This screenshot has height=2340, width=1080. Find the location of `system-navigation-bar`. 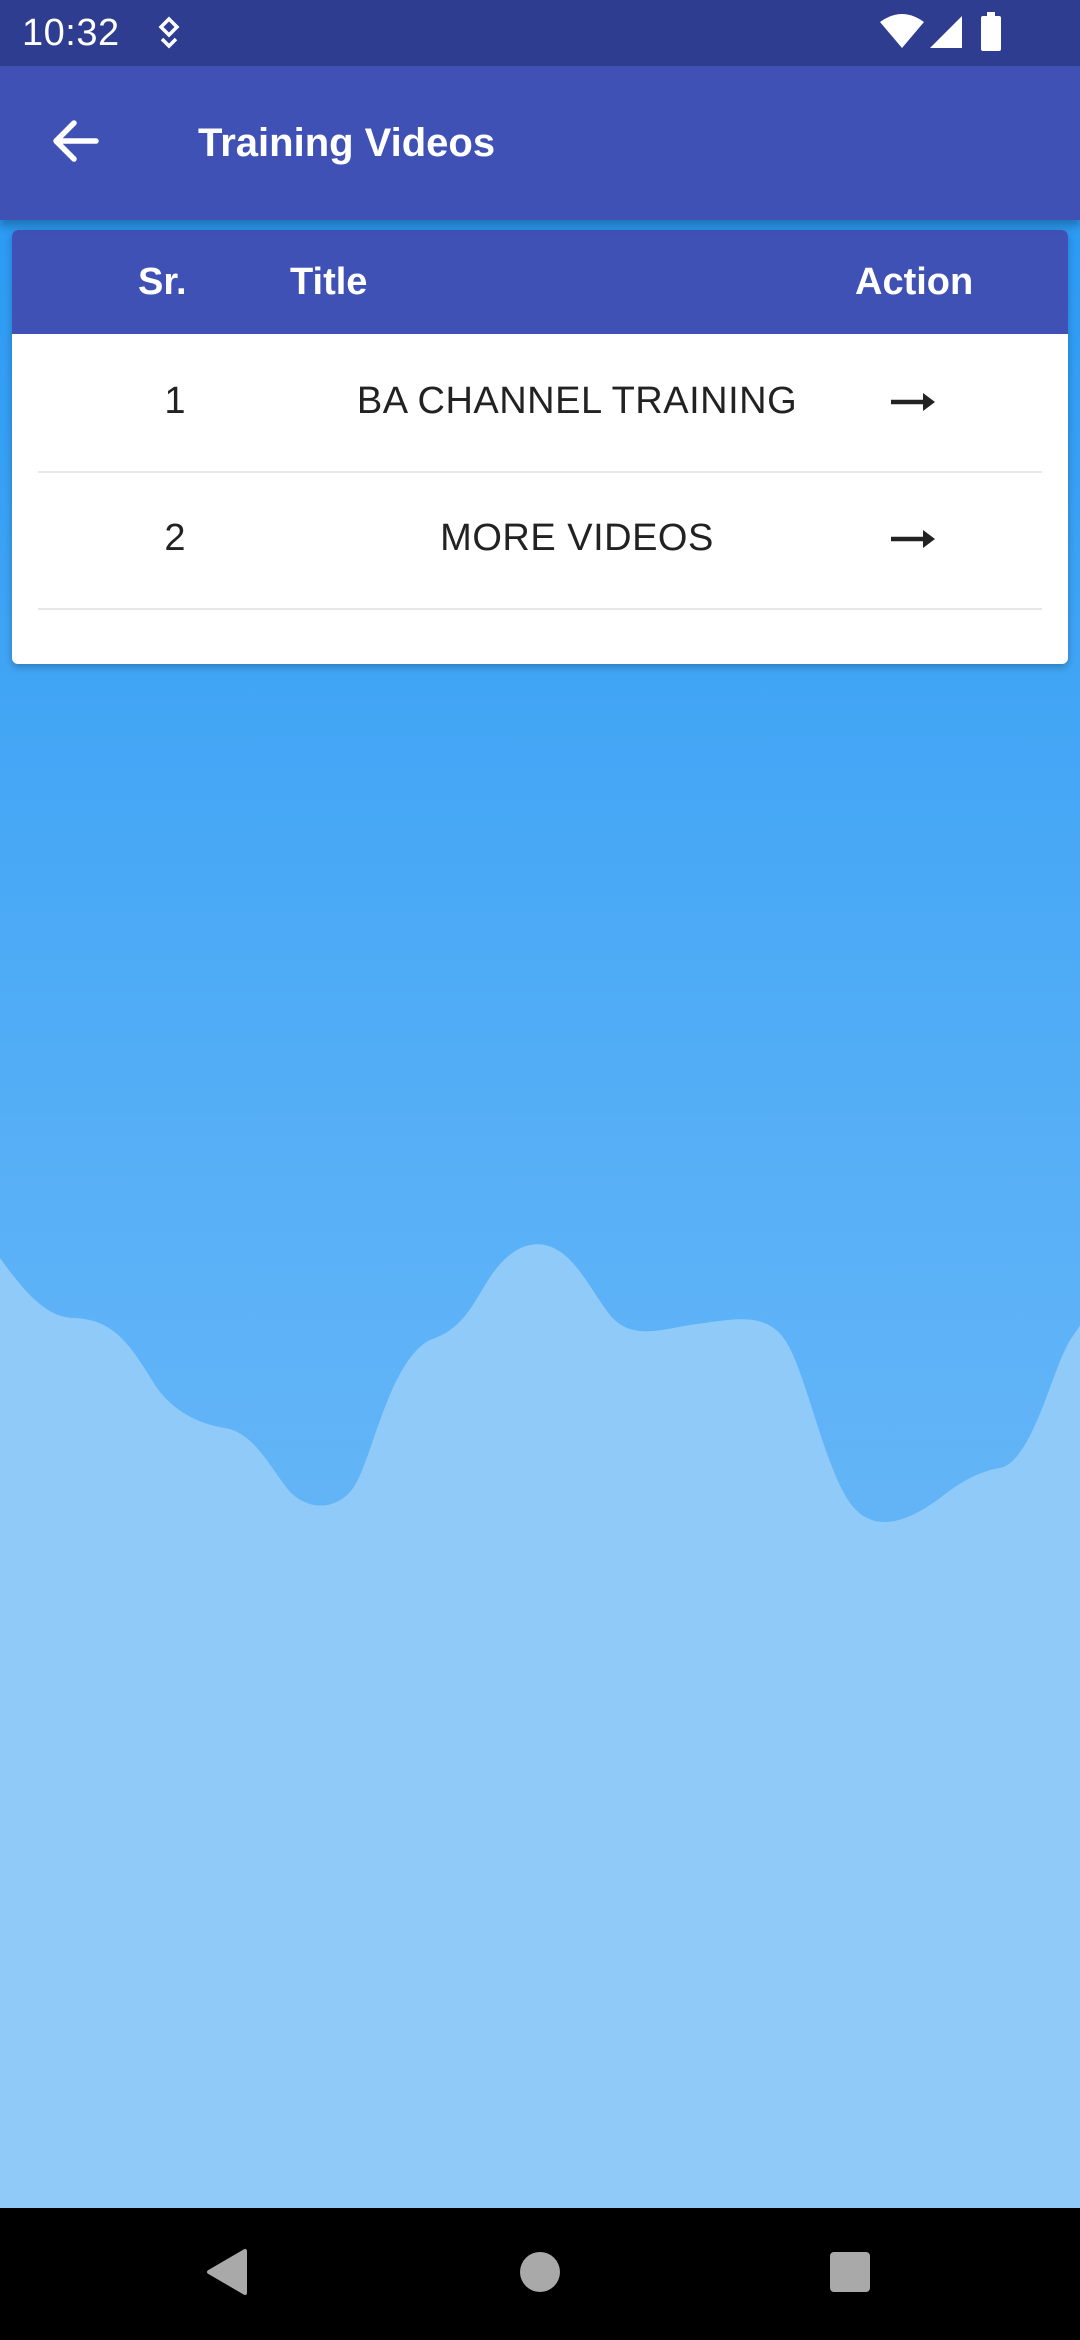

system-navigation-bar is located at coordinates (540, 2274).